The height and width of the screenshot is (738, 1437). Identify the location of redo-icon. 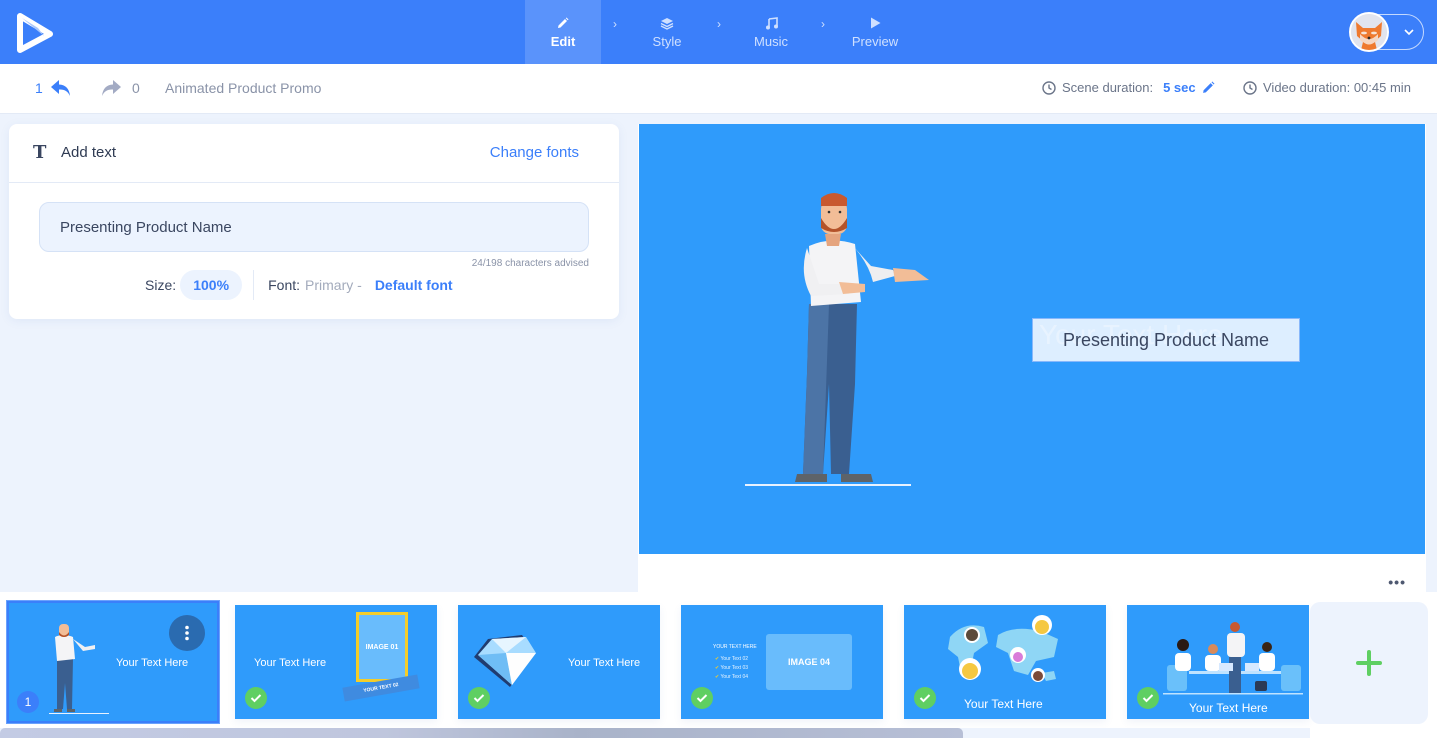
(111, 89).